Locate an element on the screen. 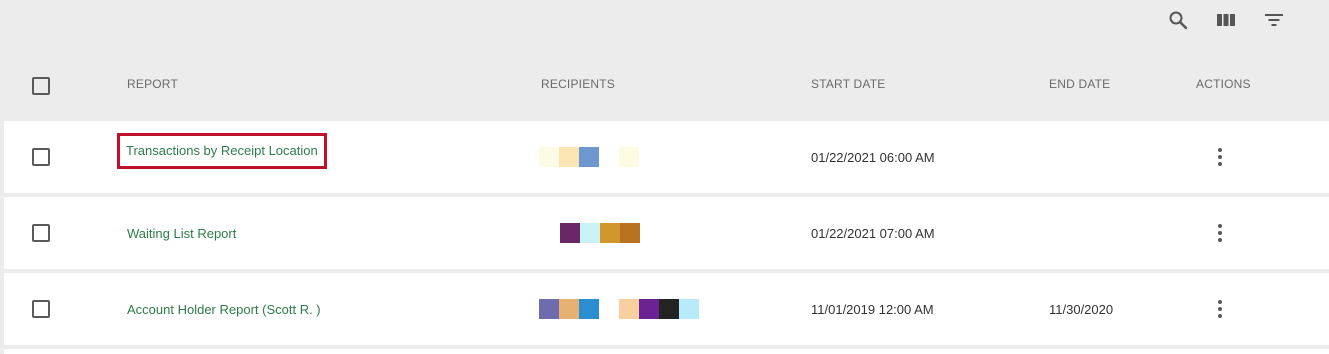 The height and width of the screenshot is (354, 1329). header-end-date: END DATE is located at coordinates (1079, 84).